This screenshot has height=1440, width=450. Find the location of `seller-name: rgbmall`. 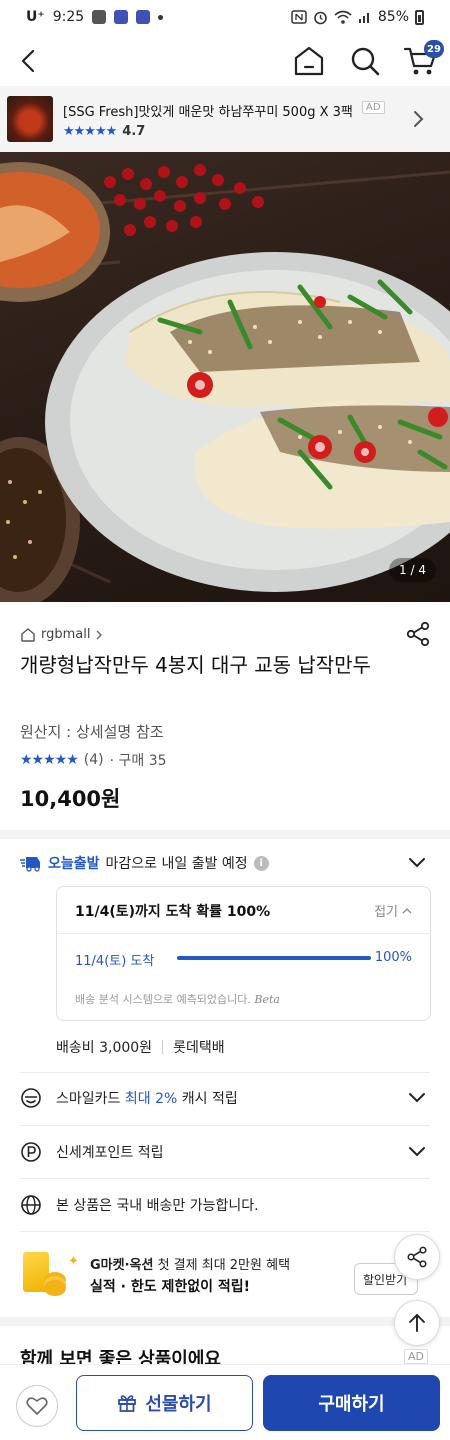

seller-name: rgbmall is located at coordinates (66, 634).